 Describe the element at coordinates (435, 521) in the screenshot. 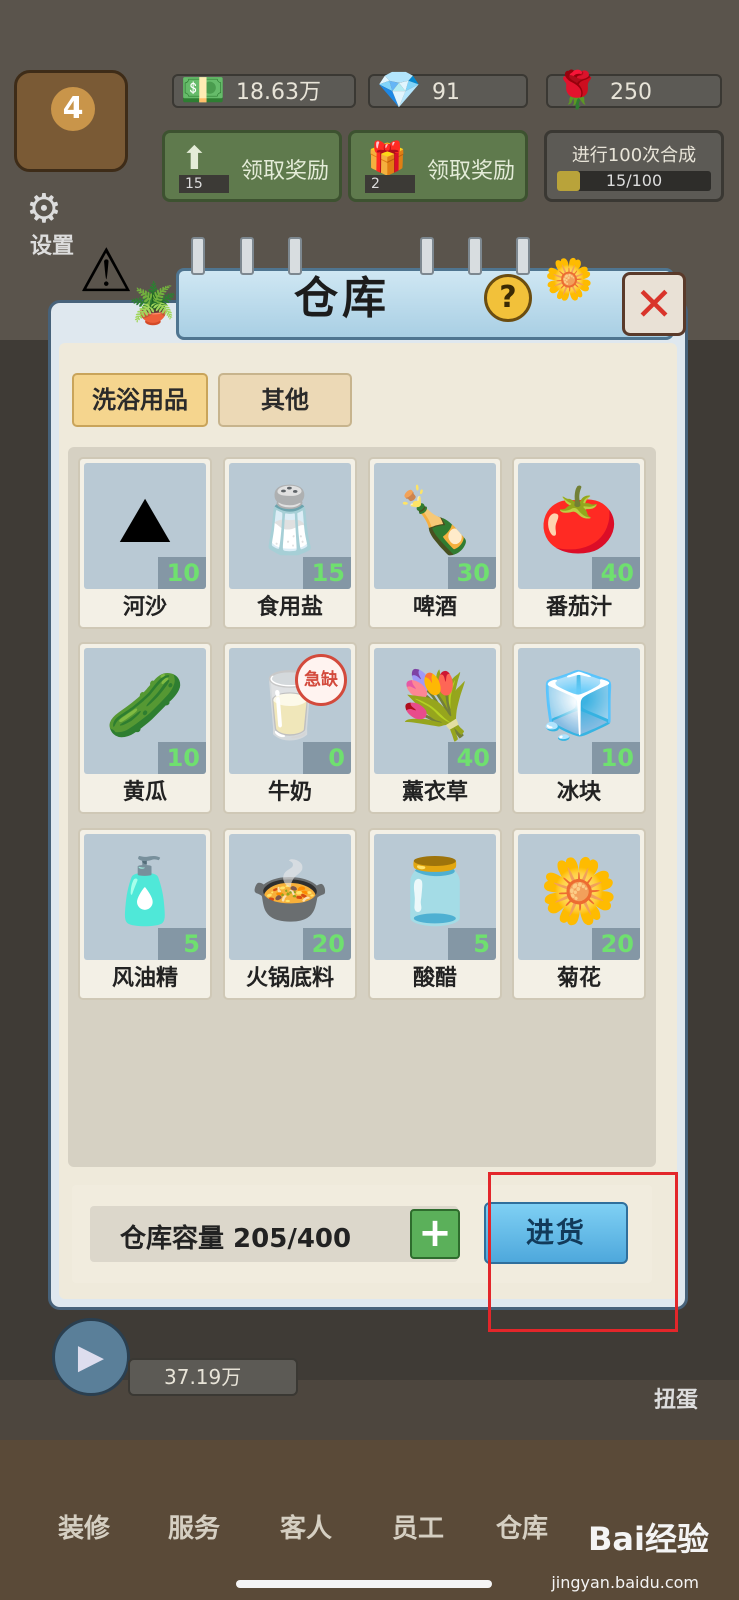

I see `beer-bottle-icon: 🍾` at that location.